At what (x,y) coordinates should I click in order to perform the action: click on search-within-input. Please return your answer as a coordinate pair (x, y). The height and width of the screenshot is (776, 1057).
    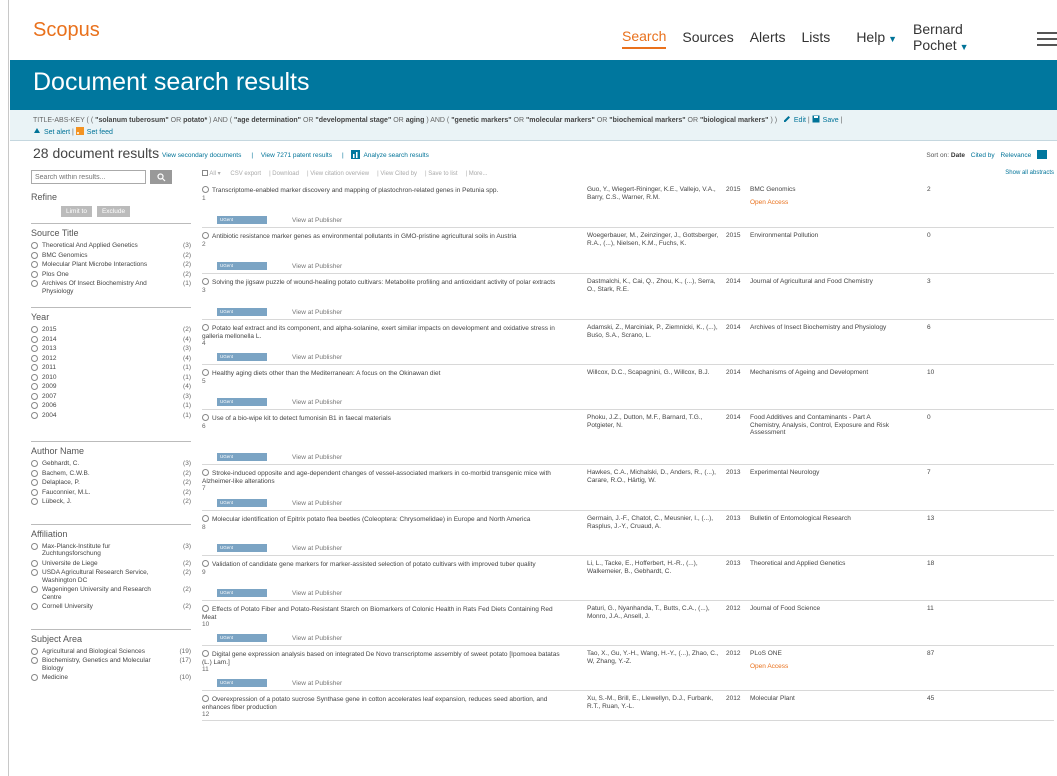
    Looking at the image, I should click on (88, 177).